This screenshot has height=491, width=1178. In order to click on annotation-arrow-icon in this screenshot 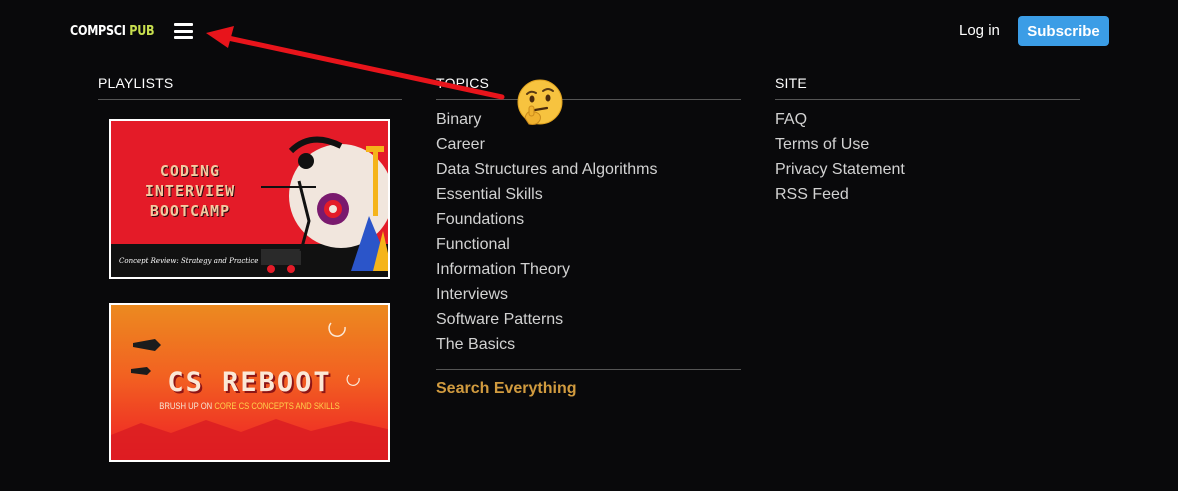, I will do `click(355, 63)`.